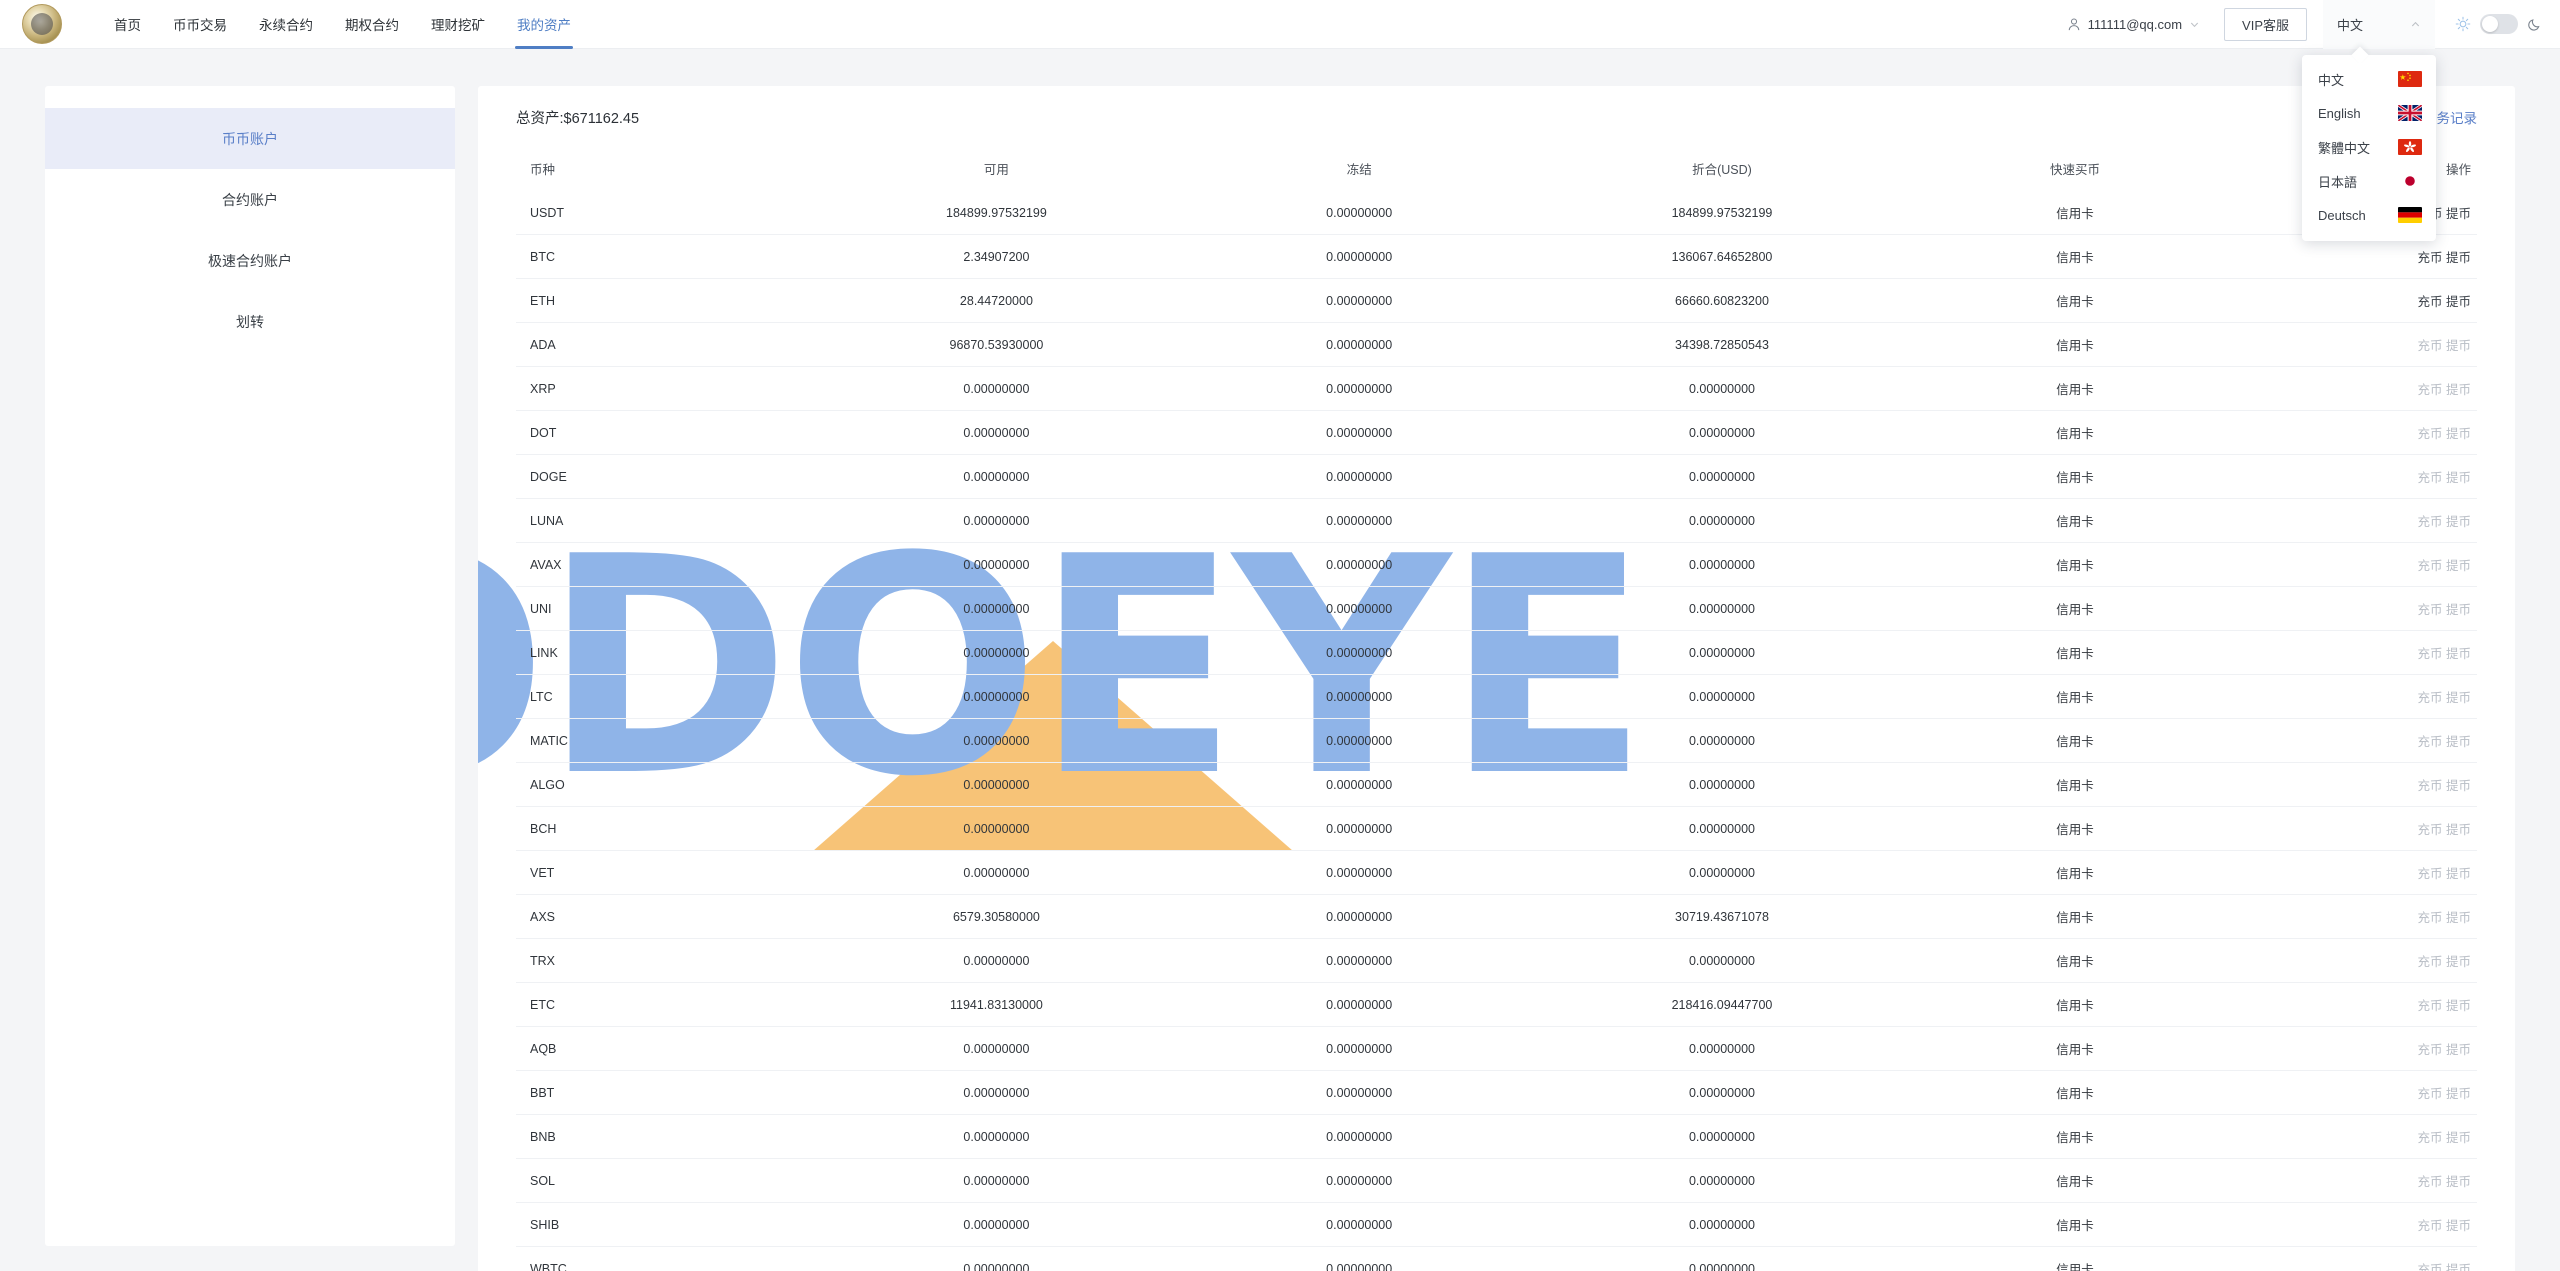 The image size is (2560, 1271). I want to click on site-logo, so click(42, 24).